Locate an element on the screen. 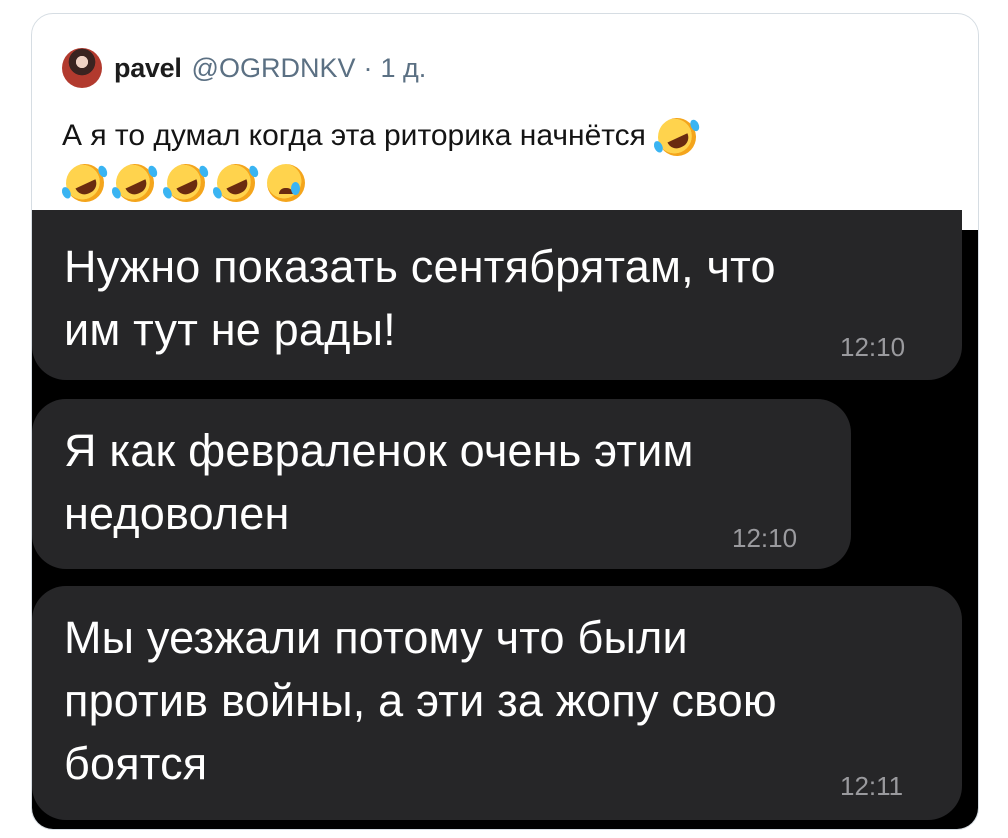  message-line: недоволен is located at coordinates (177, 513).